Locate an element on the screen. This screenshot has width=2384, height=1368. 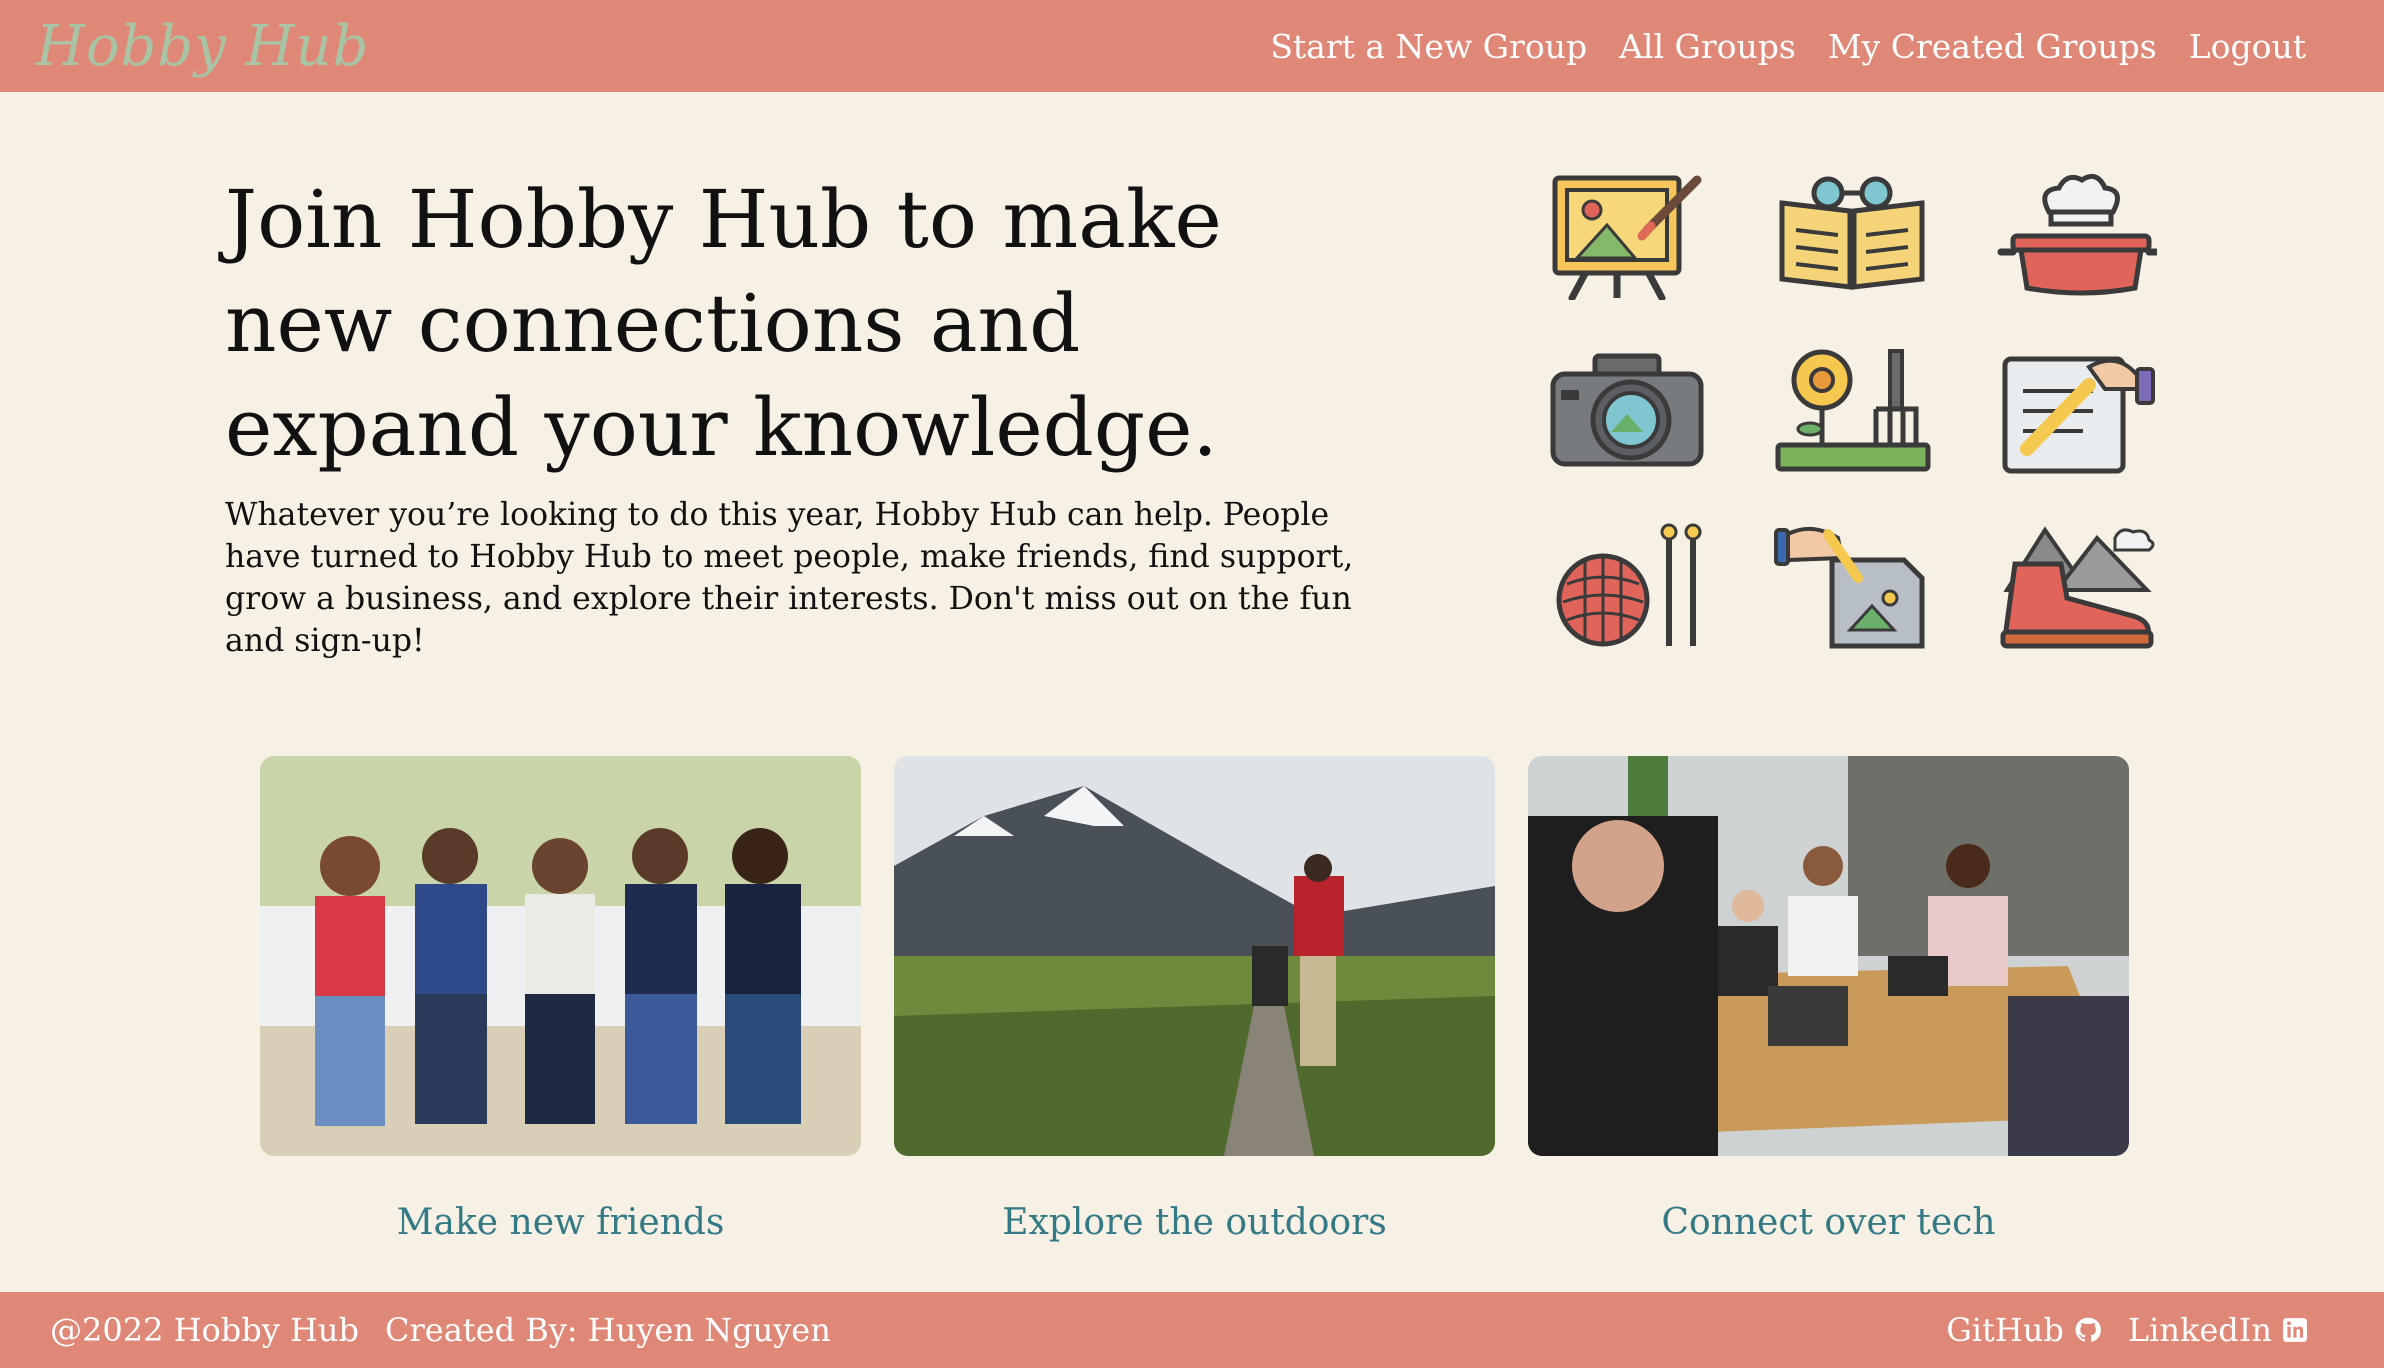
github-label: GitHub is located at coordinates (2005, 1330).